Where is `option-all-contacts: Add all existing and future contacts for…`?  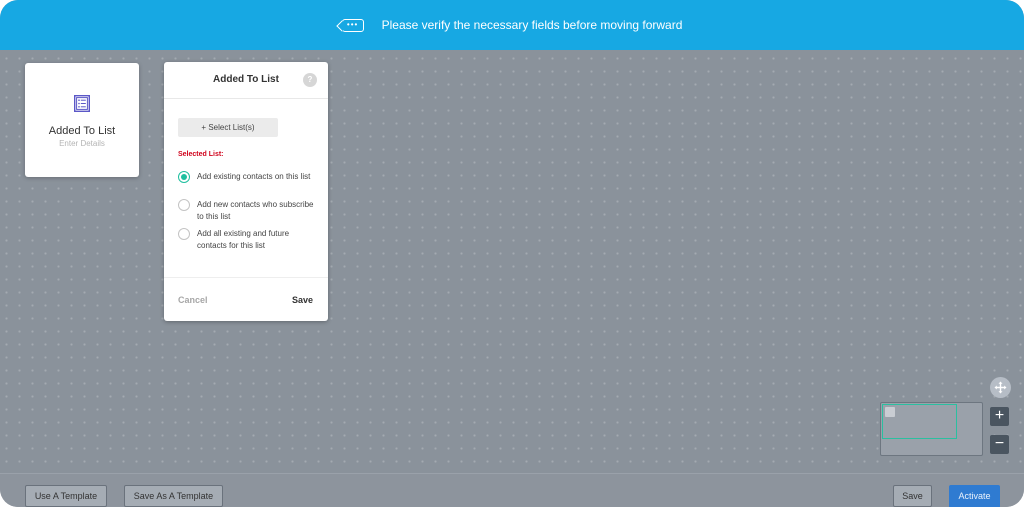
option-all-contacts: Add all existing and future contacts for… is located at coordinates (248, 240).